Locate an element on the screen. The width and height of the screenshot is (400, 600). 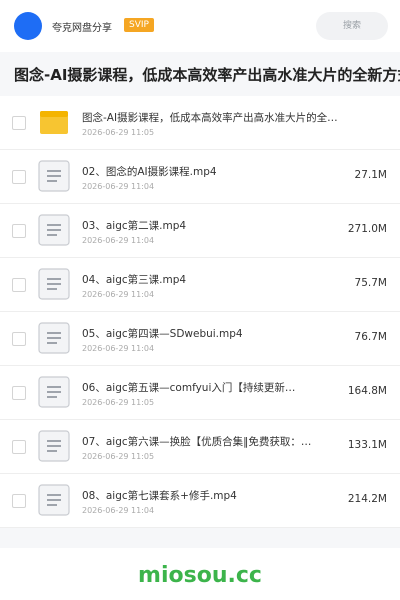
app-name: 夸克网盘分享 is located at coordinates (82, 28).